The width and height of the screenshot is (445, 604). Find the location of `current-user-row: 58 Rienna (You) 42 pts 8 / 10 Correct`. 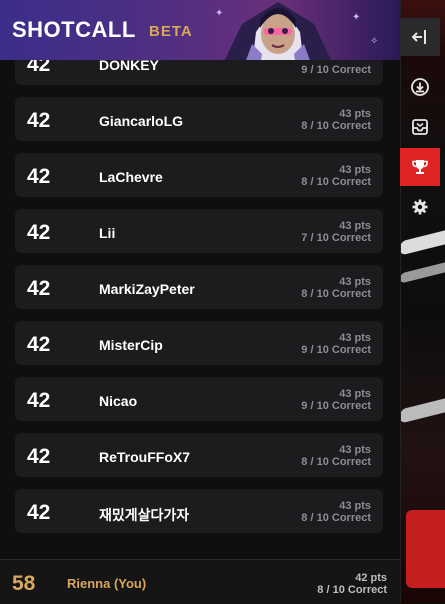

current-user-row: 58 Rienna (You) 42 pts 8 / 10 Correct is located at coordinates (200, 581).